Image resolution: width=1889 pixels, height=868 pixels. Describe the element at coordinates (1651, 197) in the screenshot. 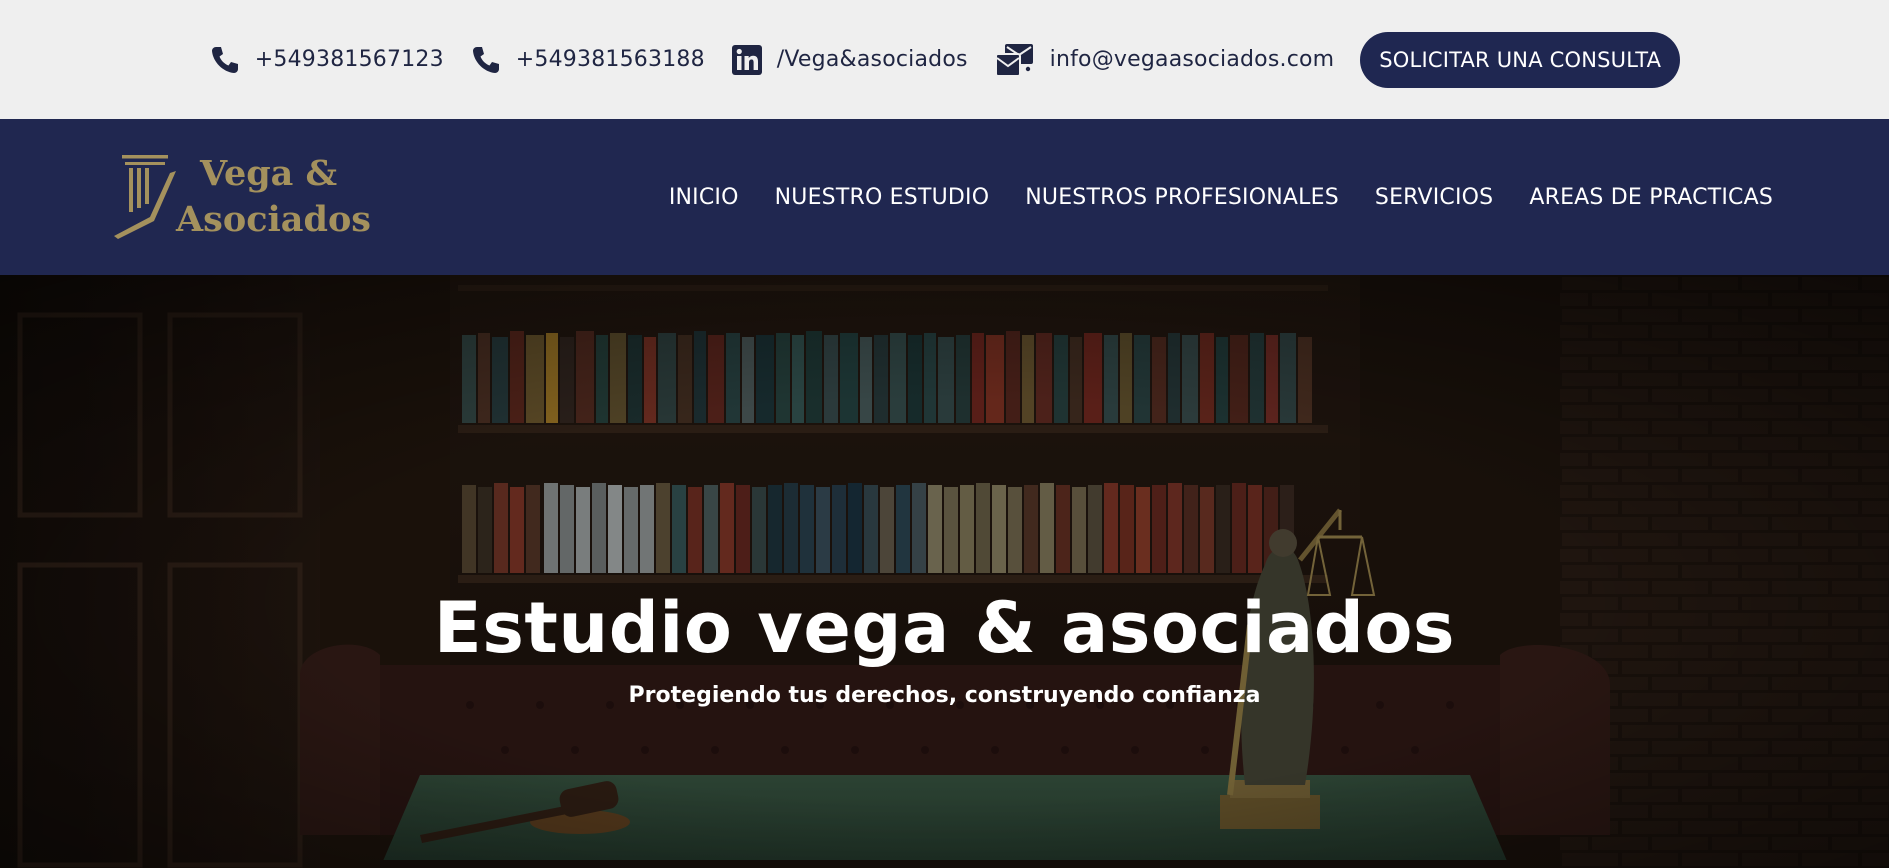

I see `nav-item-areas-de-practicas: AREAS DE PRACTICAS` at that location.